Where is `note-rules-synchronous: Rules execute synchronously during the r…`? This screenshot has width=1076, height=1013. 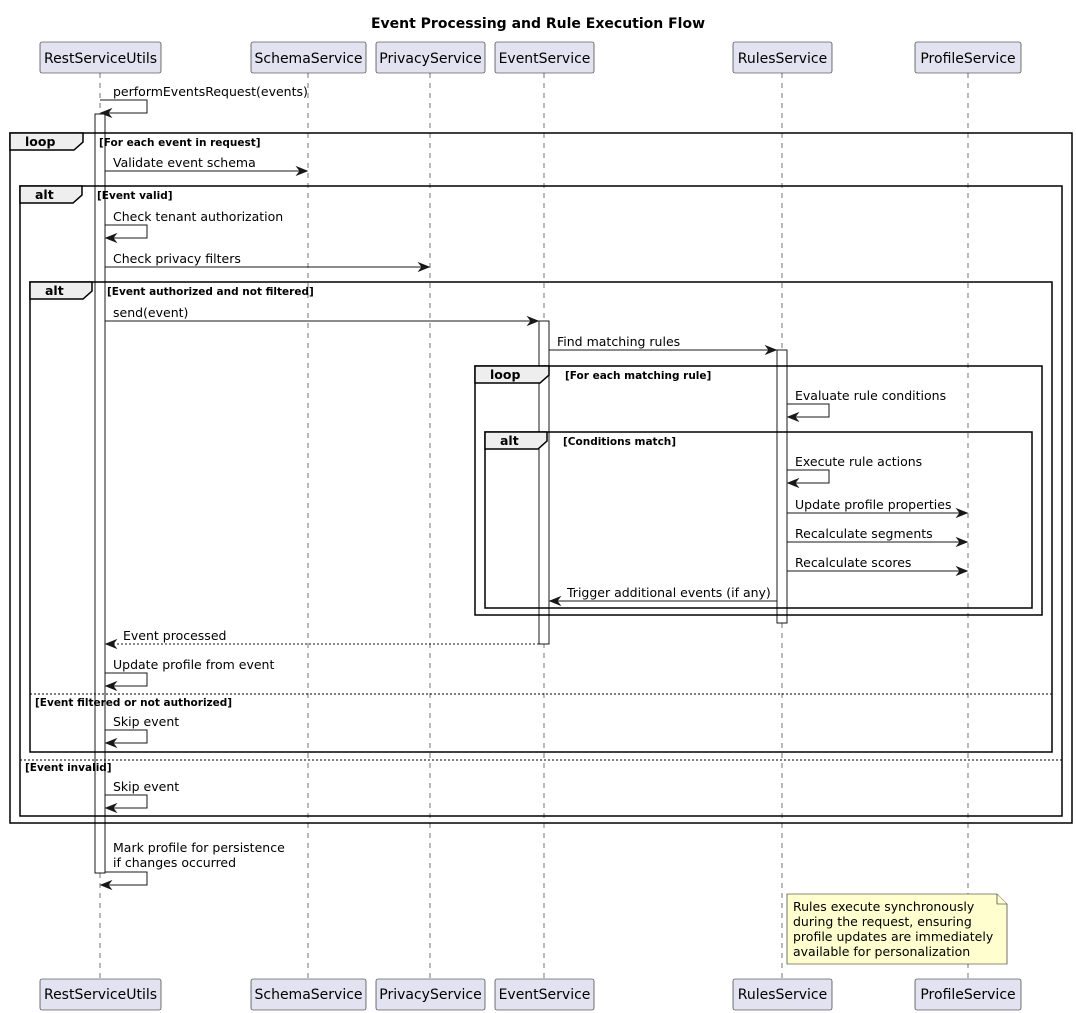 note-rules-synchronous: Rules execute synchronously during the r… is located at coordinates (897, 929).